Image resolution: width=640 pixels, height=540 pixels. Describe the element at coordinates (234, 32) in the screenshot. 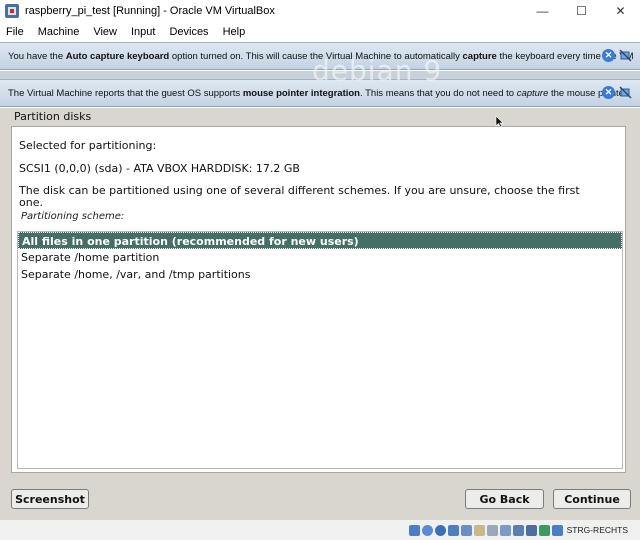

I see `menu-help: Help` at that location.